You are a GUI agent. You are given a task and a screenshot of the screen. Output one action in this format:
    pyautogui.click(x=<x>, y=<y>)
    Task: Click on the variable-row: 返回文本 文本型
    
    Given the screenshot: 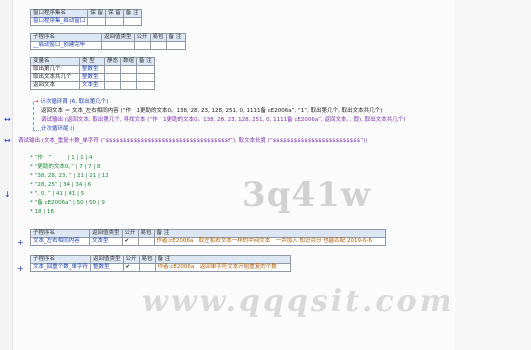 What is the action you would take?
    pyautogui.click(x=92, y=85)
    